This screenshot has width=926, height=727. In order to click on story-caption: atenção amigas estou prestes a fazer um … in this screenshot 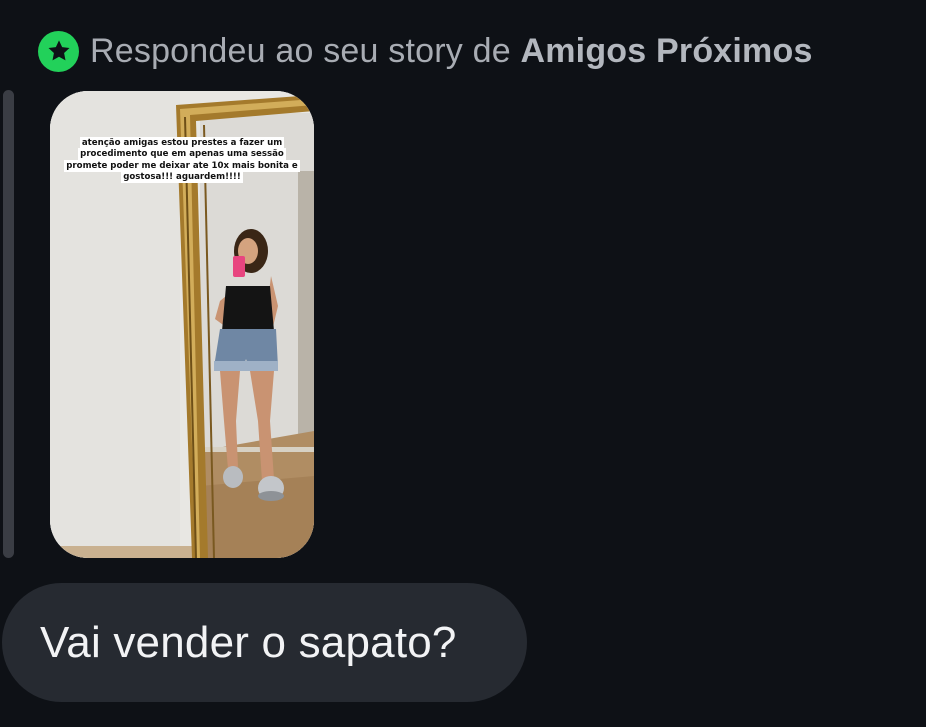, I will do `click(182, 160)`.